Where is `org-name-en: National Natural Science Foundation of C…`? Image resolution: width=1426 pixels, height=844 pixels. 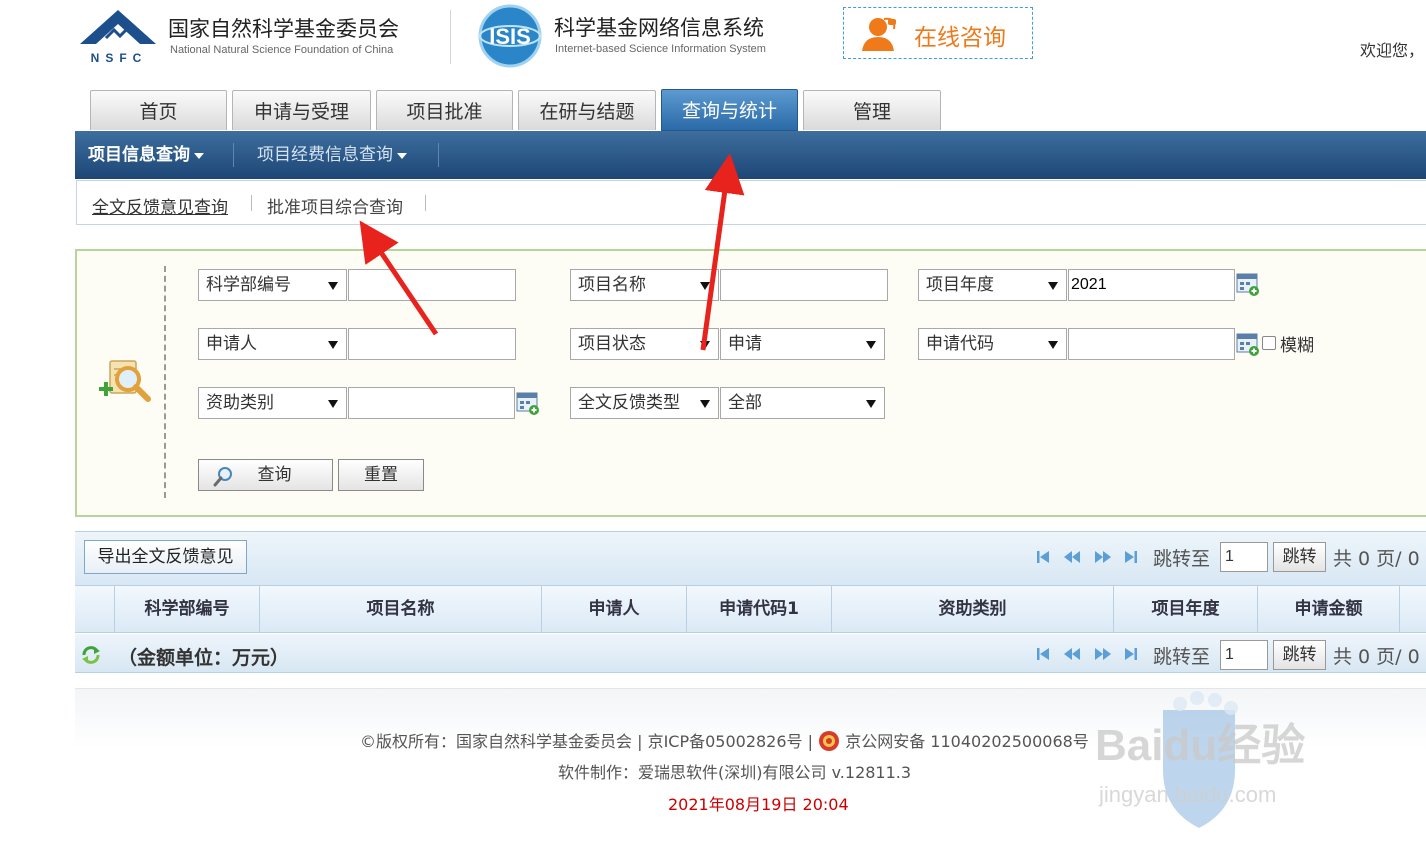
org-name-en: National Natural Science Foundation of C… is located at coordinates (282, 50).